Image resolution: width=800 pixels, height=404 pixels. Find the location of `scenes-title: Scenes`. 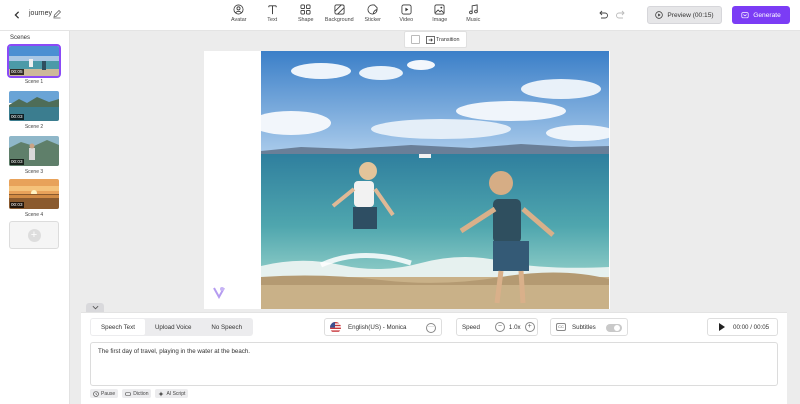

scenes-title: Scenes is located at coordinates (20, 38).